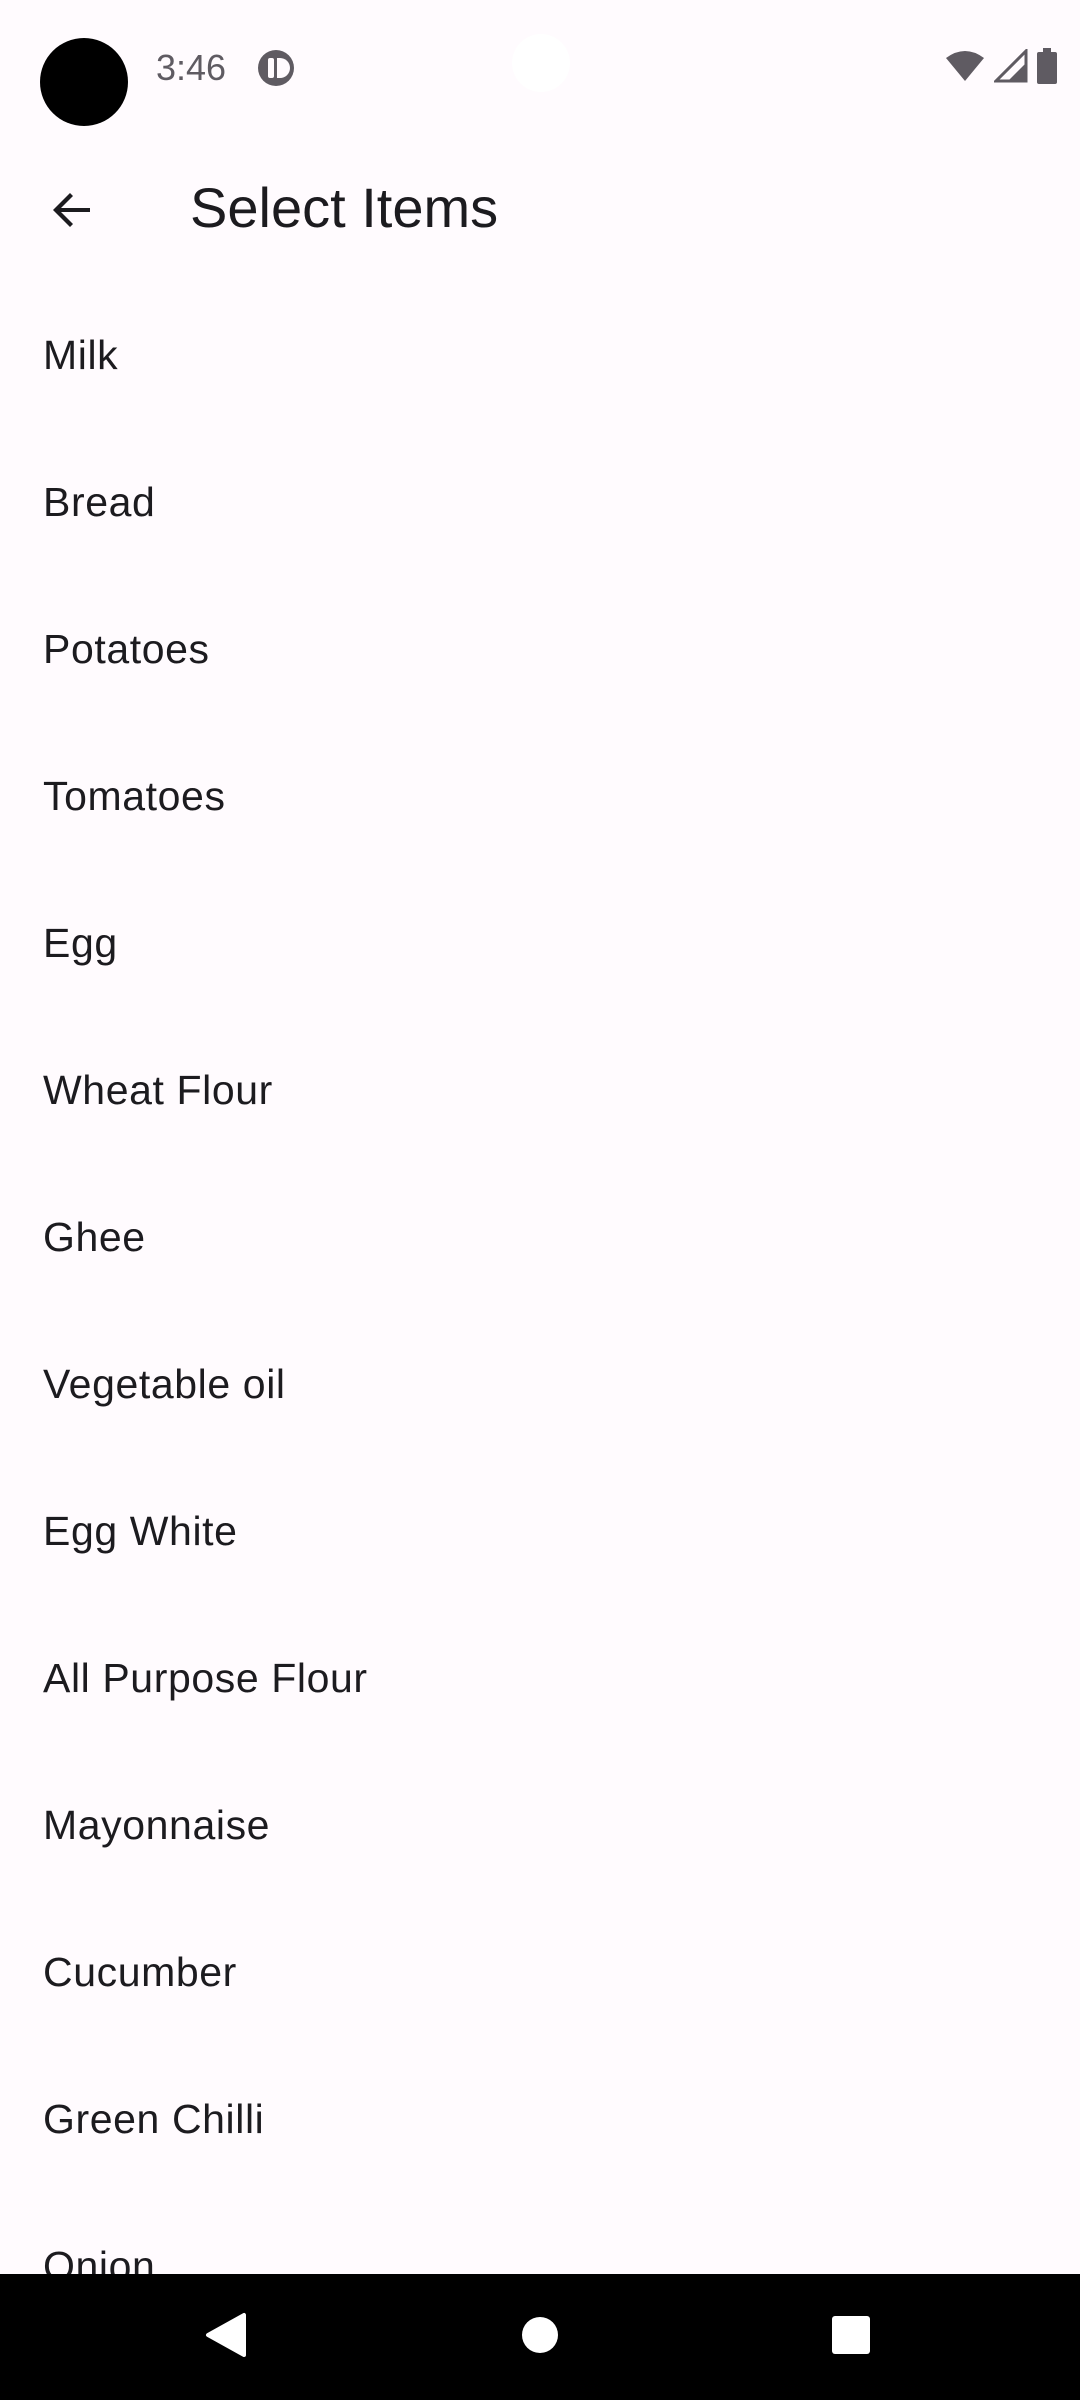  Describe the element at coordinates (134, 796) in the screenshot. I see `list-item-label: Tomatoes` at that location.